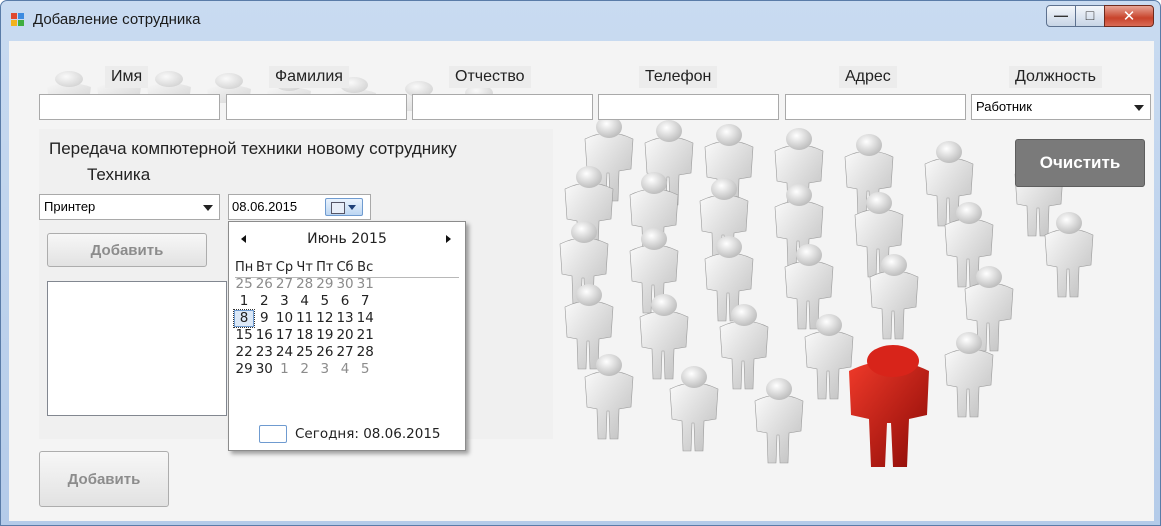 The height and width of the screenshot is (526, 1161). I want to click on day-name: Чт, so click(304, 267).